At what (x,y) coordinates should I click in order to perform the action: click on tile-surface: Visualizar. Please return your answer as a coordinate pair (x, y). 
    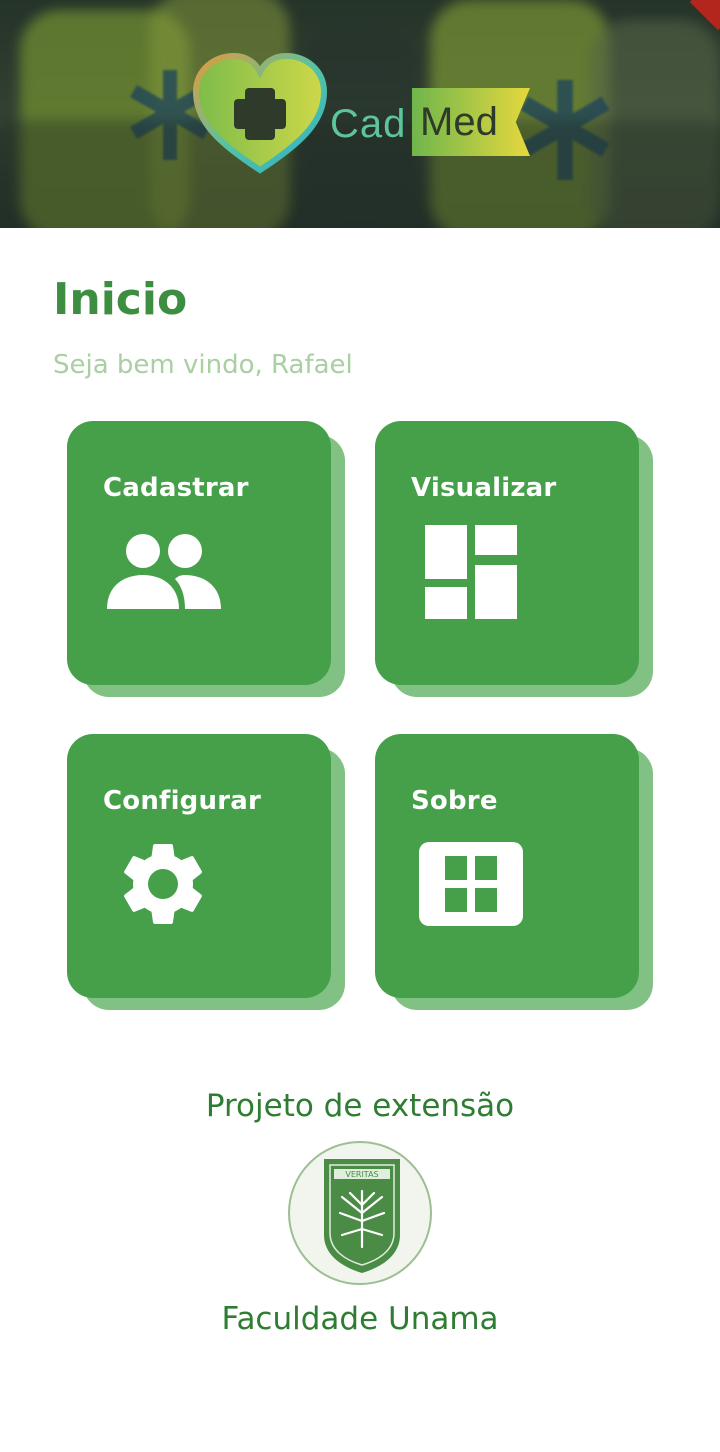
    Looking at the image, I should click on (507, 553).